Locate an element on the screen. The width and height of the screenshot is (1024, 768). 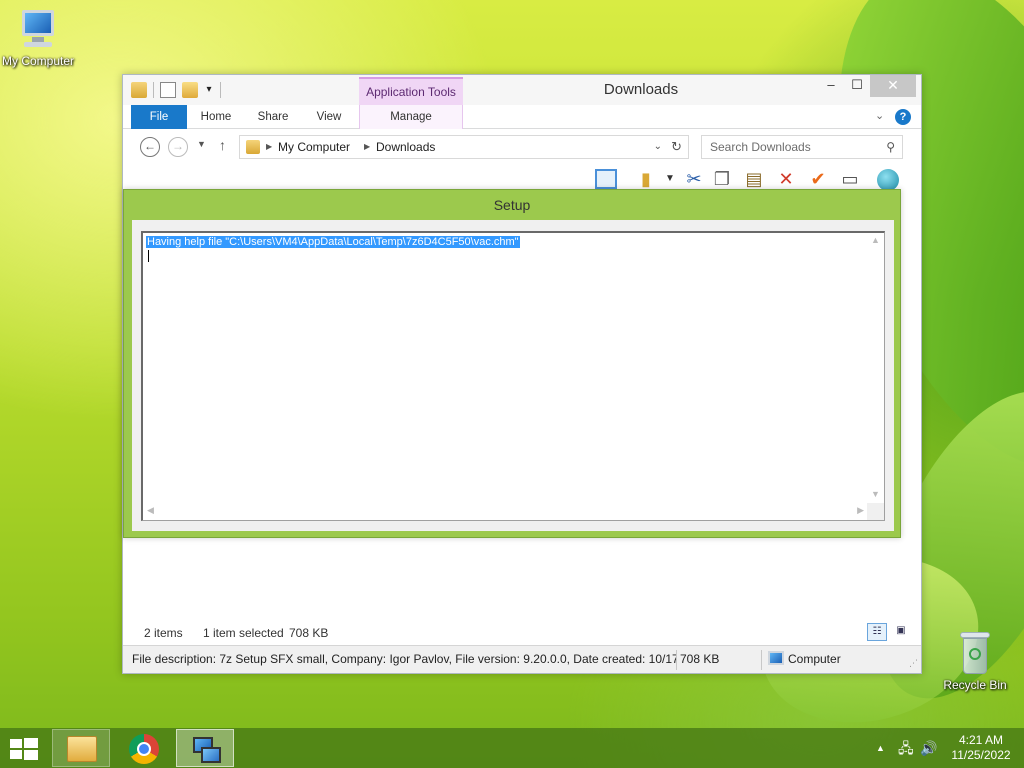
paste-icon: ▤ is located at coordinates (754, 179).